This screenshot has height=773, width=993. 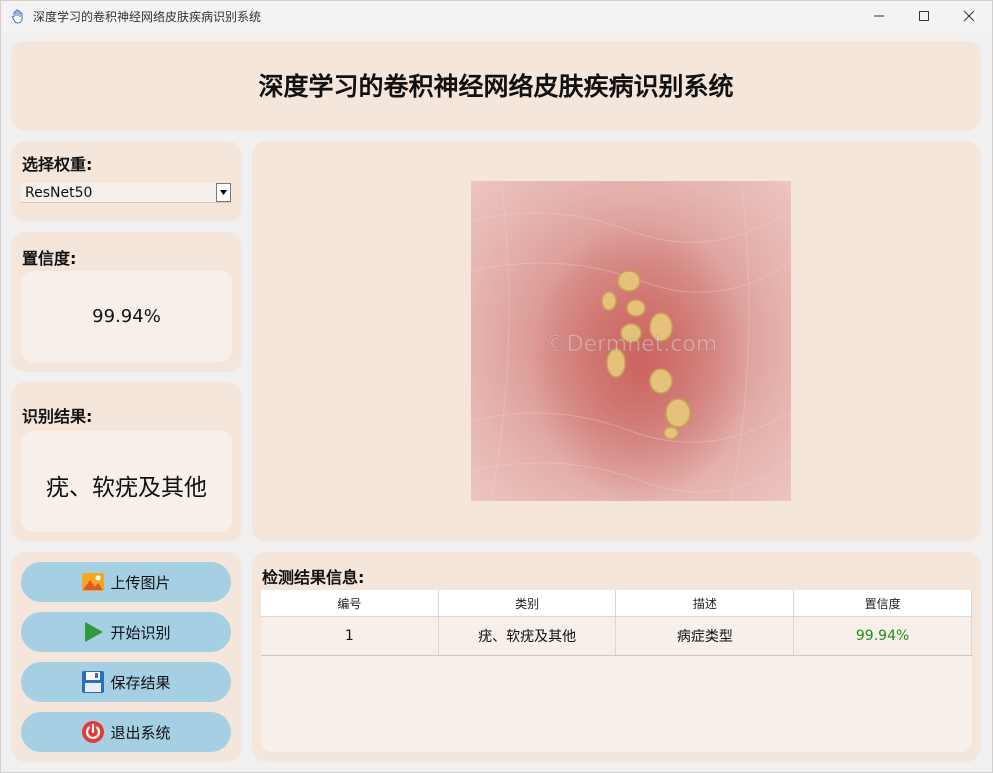 I want to click on minimize-button, so click(x=879, y=16).